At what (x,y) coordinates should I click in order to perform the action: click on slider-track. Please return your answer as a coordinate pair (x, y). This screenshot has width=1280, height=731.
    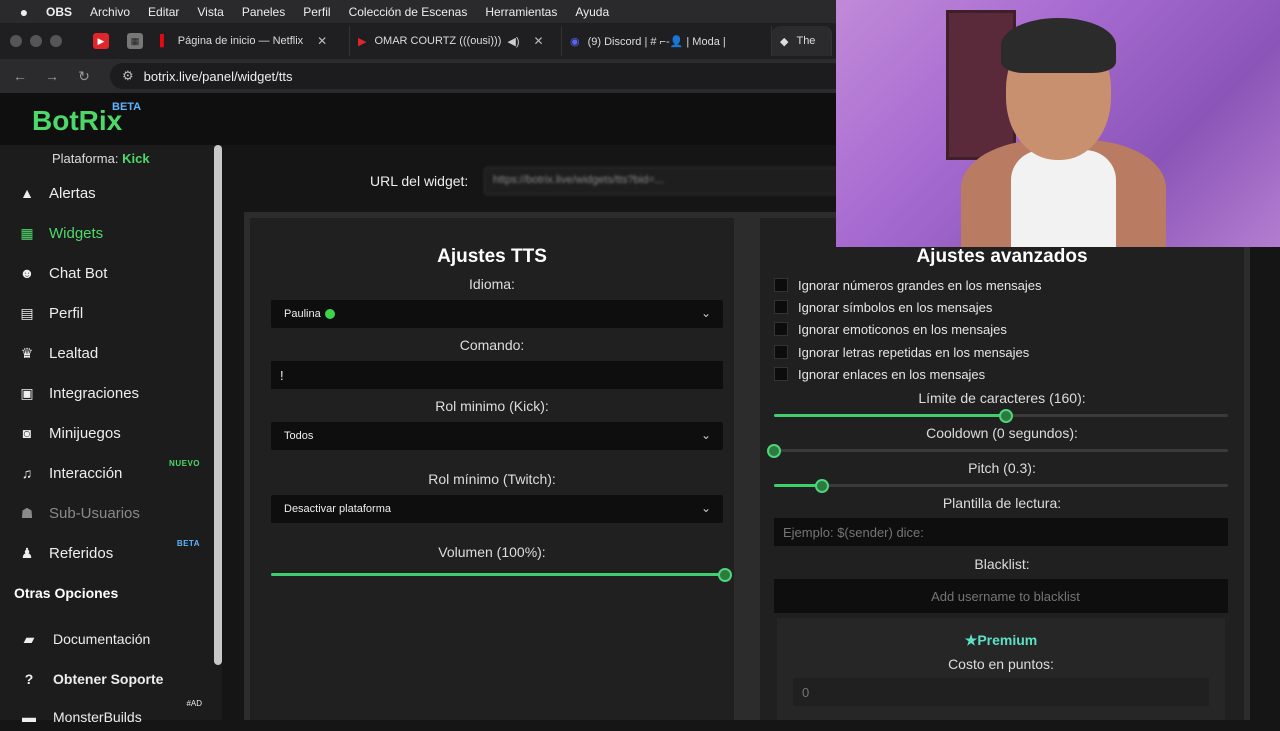
    Looking at the image, I should click on (1001, 450).